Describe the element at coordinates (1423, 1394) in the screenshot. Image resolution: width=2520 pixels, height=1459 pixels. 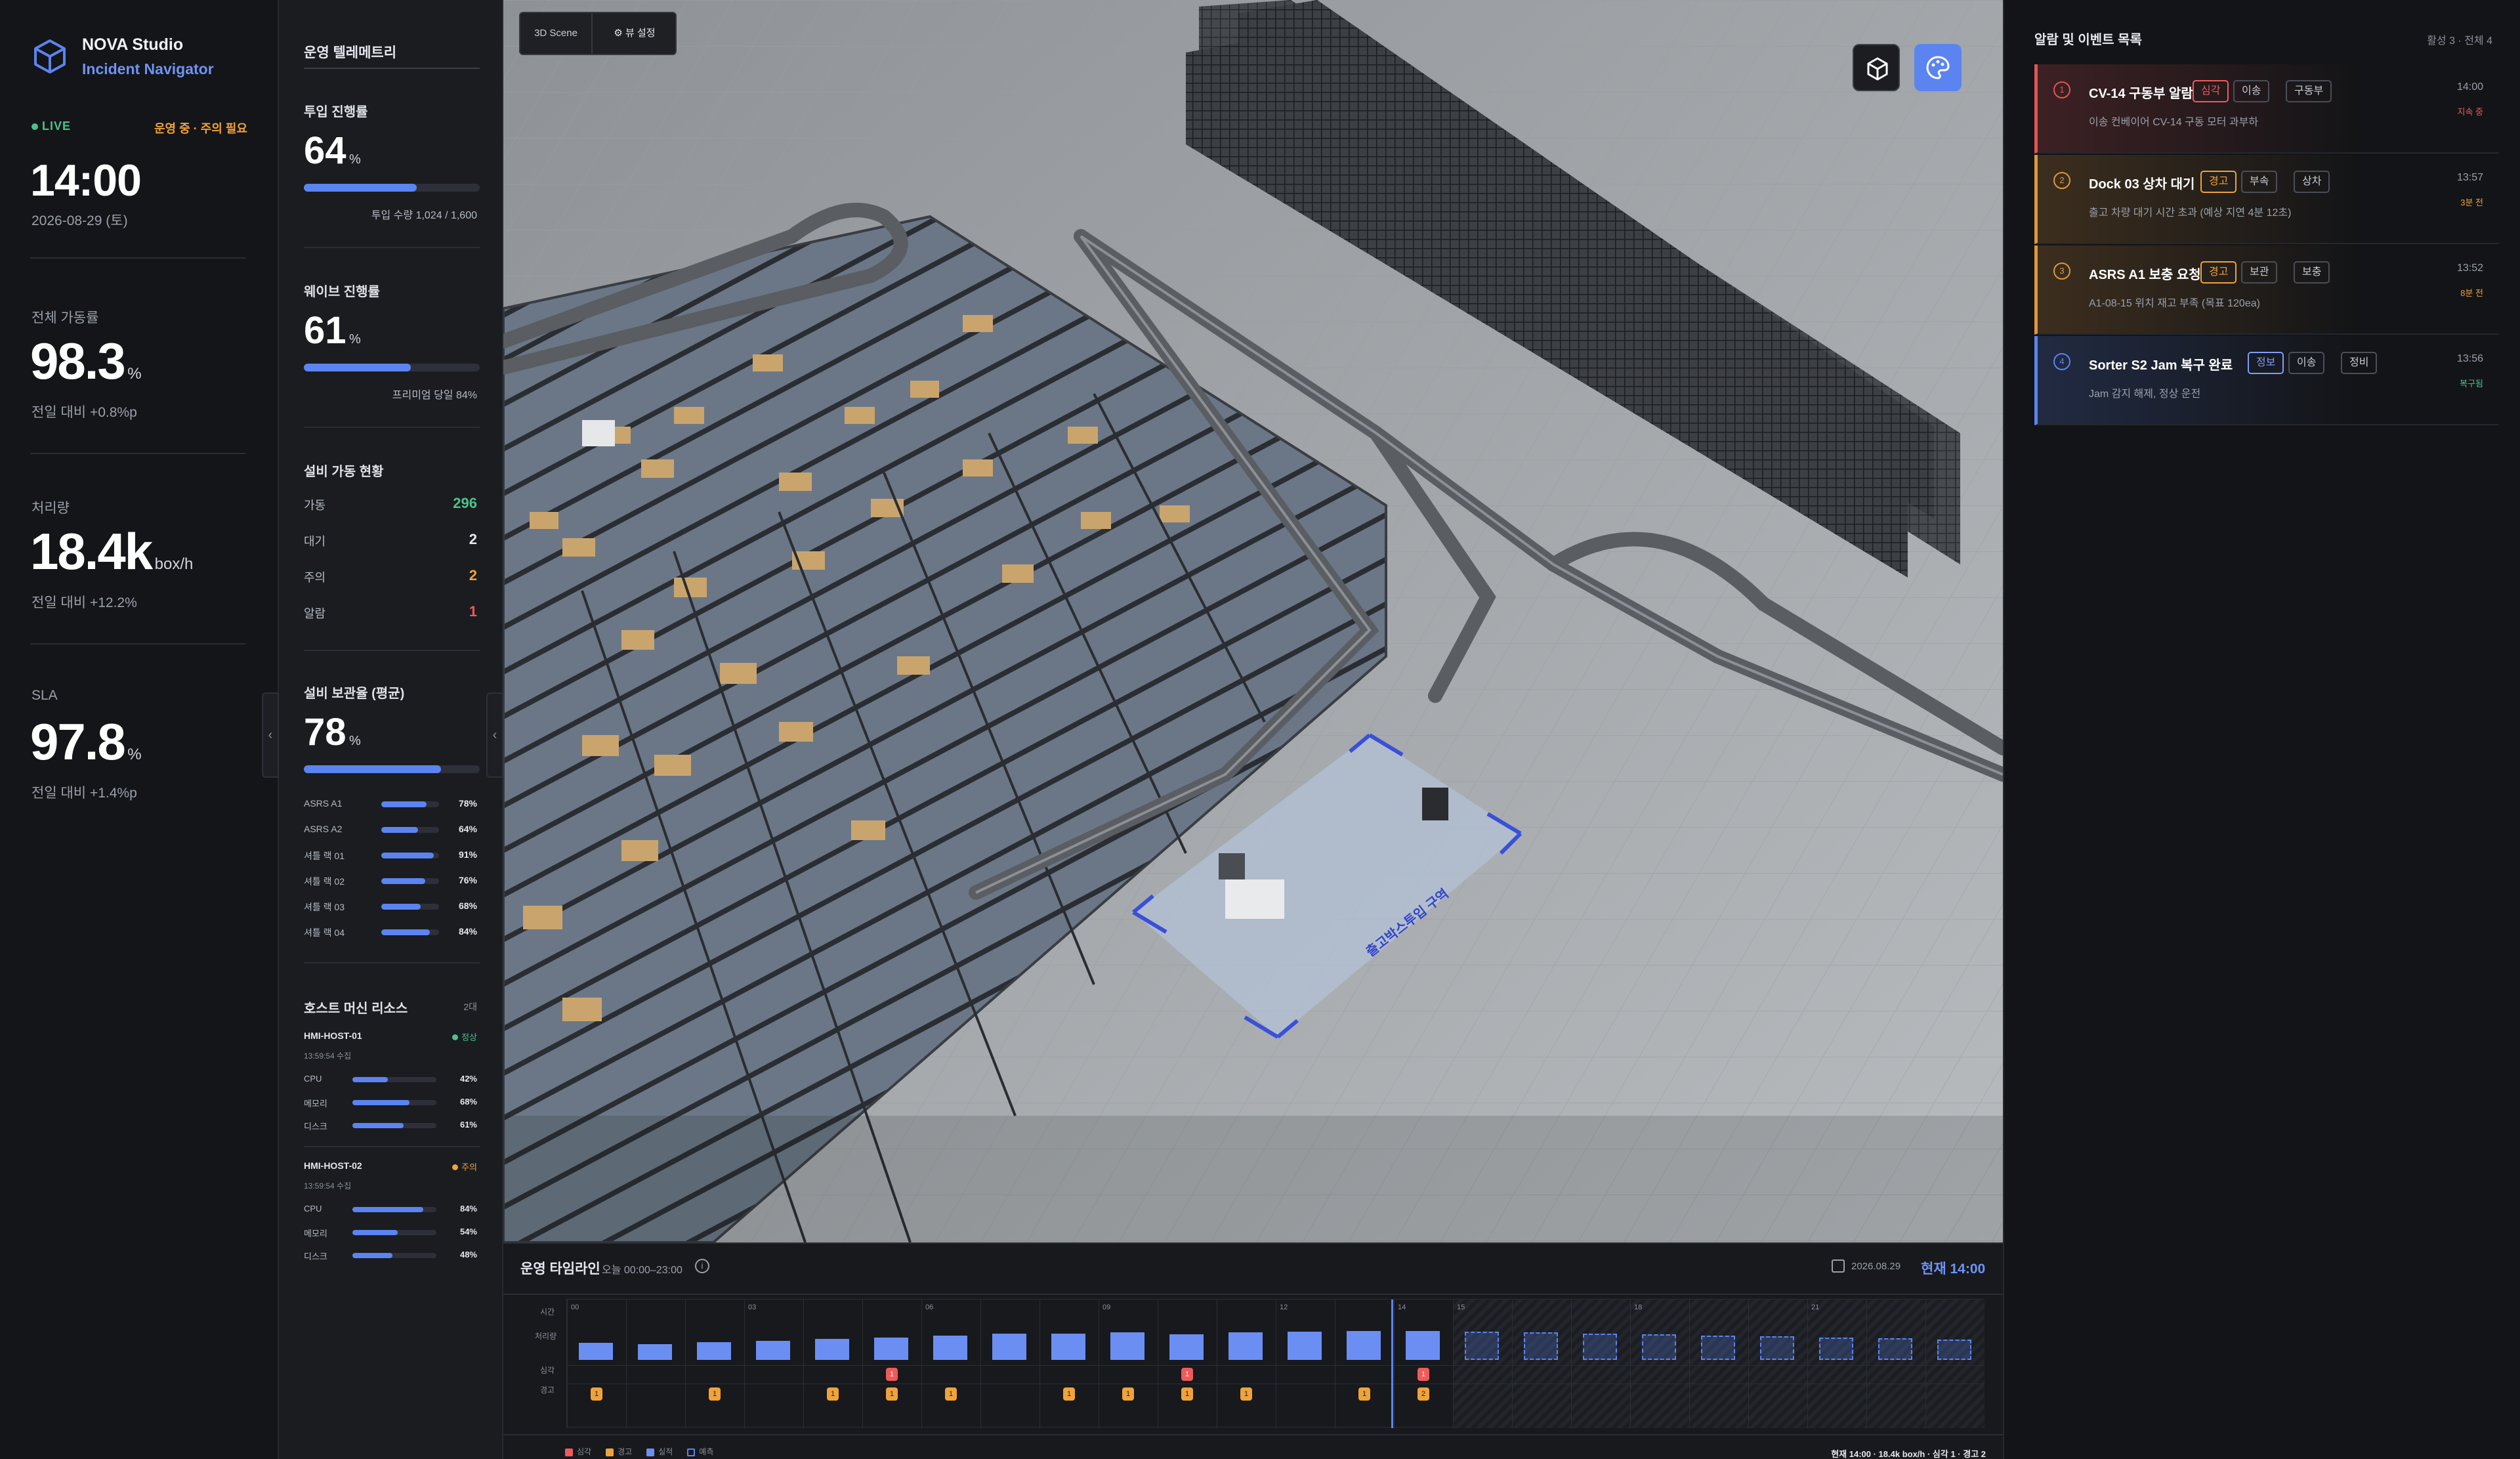
I see `warning-marker: 2` at that location.